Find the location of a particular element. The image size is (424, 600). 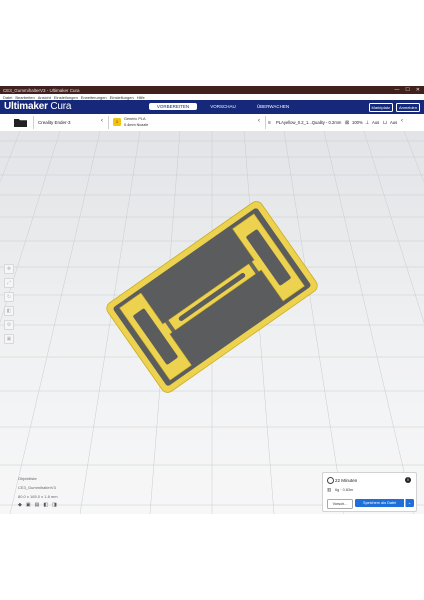

stage-tabs: VORBEREITEN VORSCHAU ÜBERWACHEN is located at coordinates (224, 106).